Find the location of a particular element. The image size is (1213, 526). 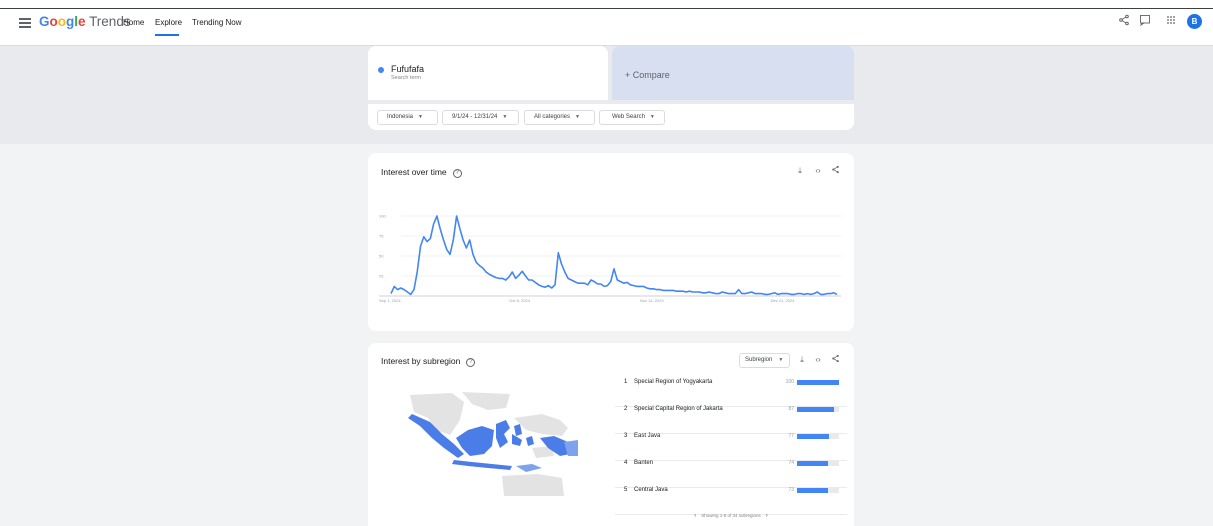

compare-label: + Compare is located at coordinates (647, 75).